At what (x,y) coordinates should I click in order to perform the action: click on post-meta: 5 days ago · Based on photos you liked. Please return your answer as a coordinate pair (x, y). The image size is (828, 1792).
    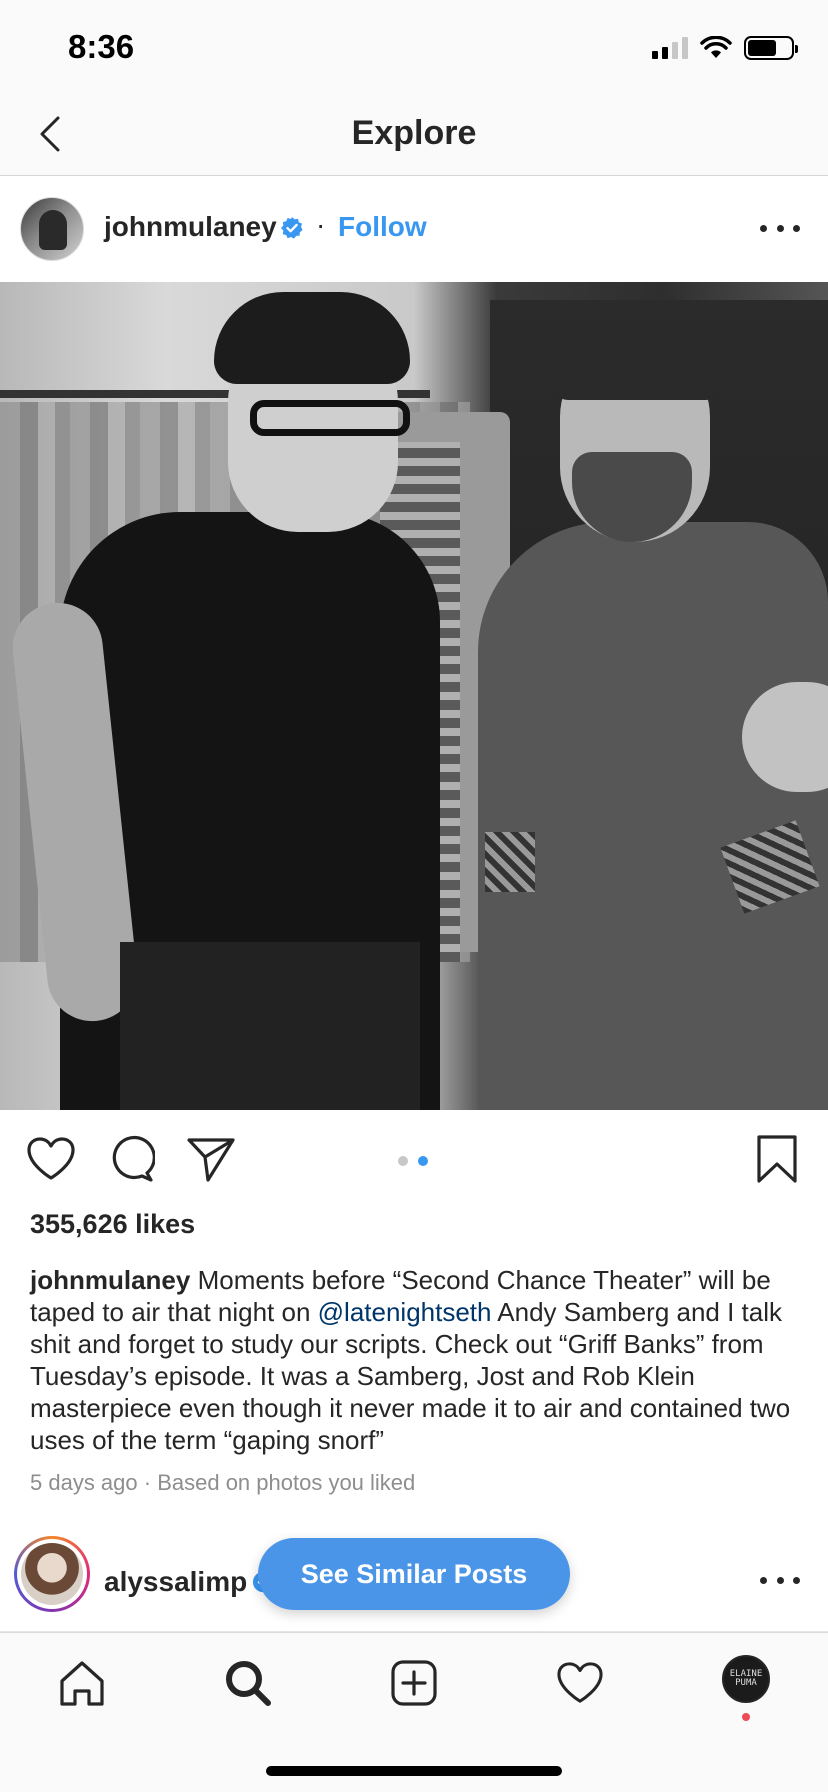
    Looking at the image, I should click on (414, 1483).